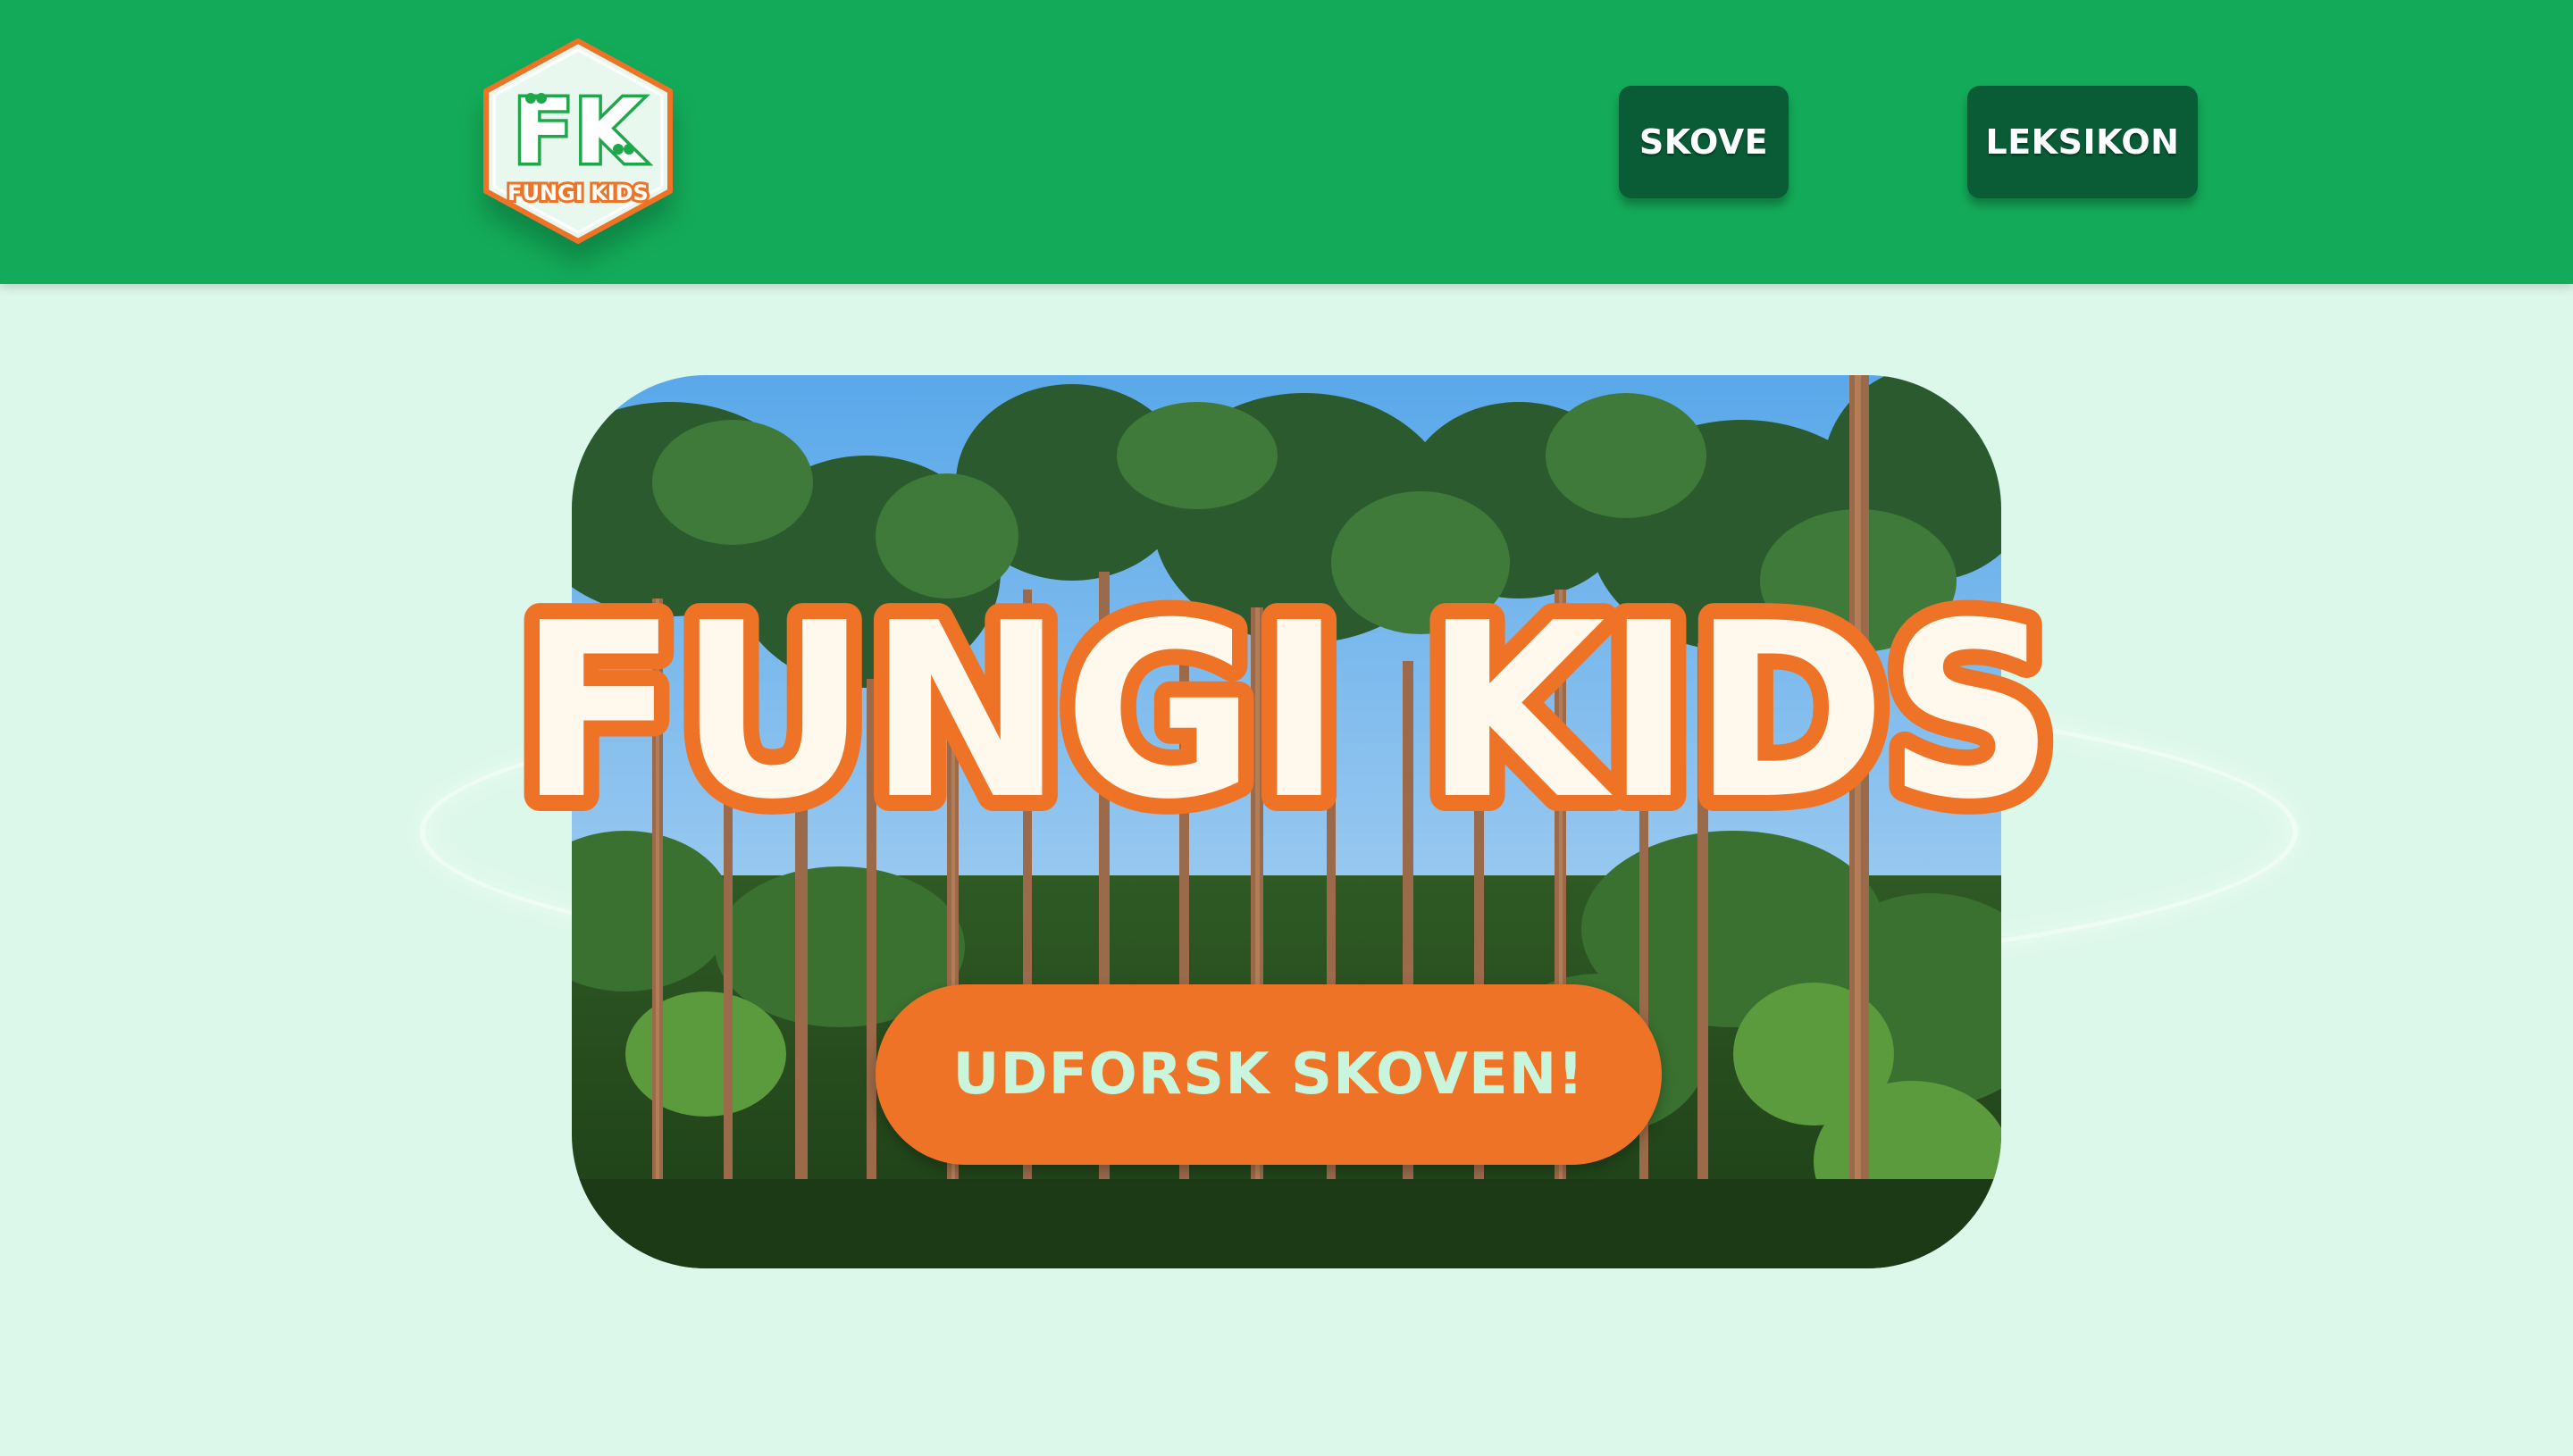 This screenshot has width=2573, height=1456. I want to click on hero-title-text: FUNGI KIDS, so click(1286, 711).